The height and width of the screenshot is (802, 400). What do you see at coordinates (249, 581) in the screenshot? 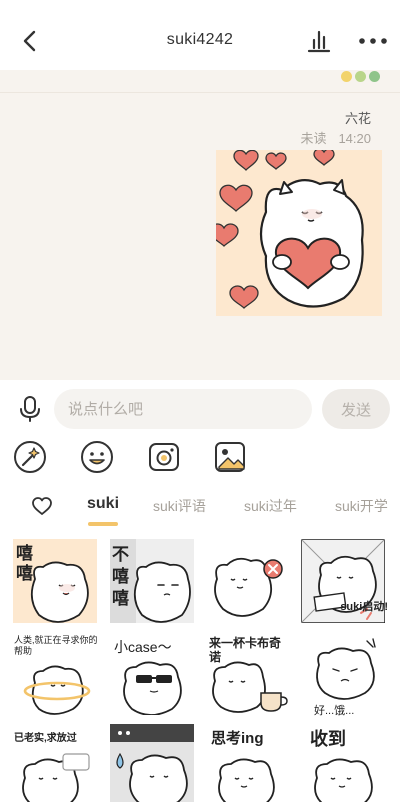
I see `sticker-cat-forbidden` at bounding box center [249, 581].